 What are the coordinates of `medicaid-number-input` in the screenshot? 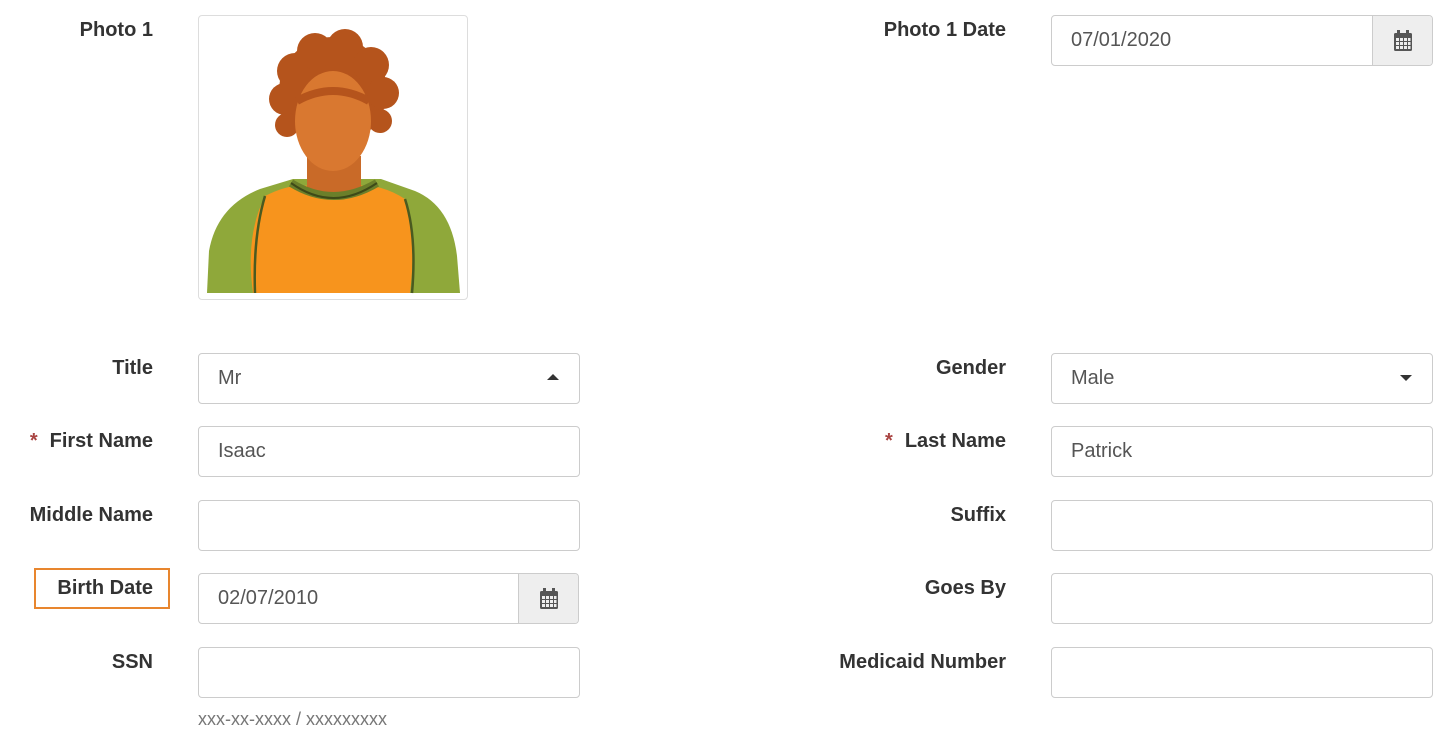 It's located at (1242, 672).